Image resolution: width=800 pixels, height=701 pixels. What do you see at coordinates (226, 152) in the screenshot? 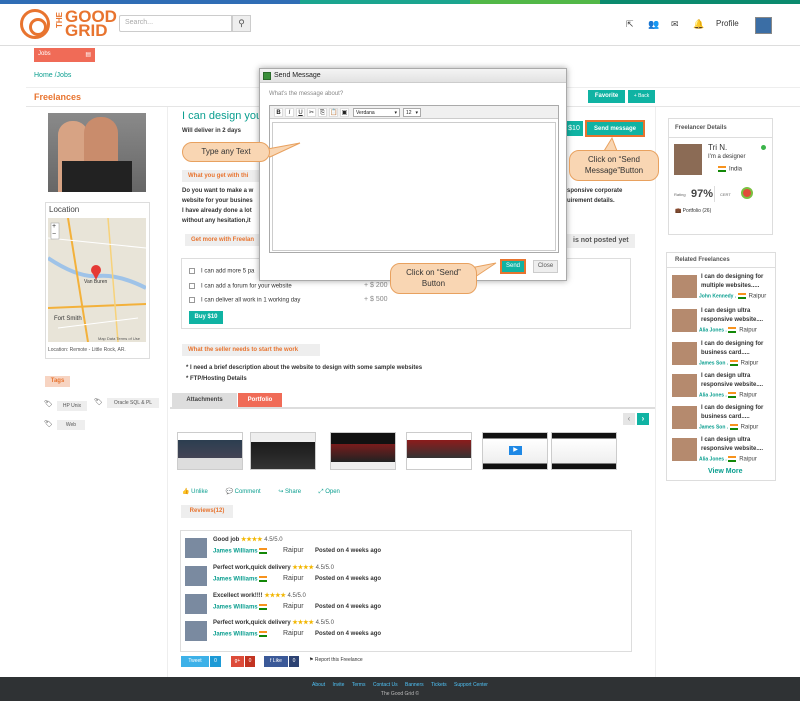
I see `callout-type-text: Type any Text` at bounding box center [226, 152].